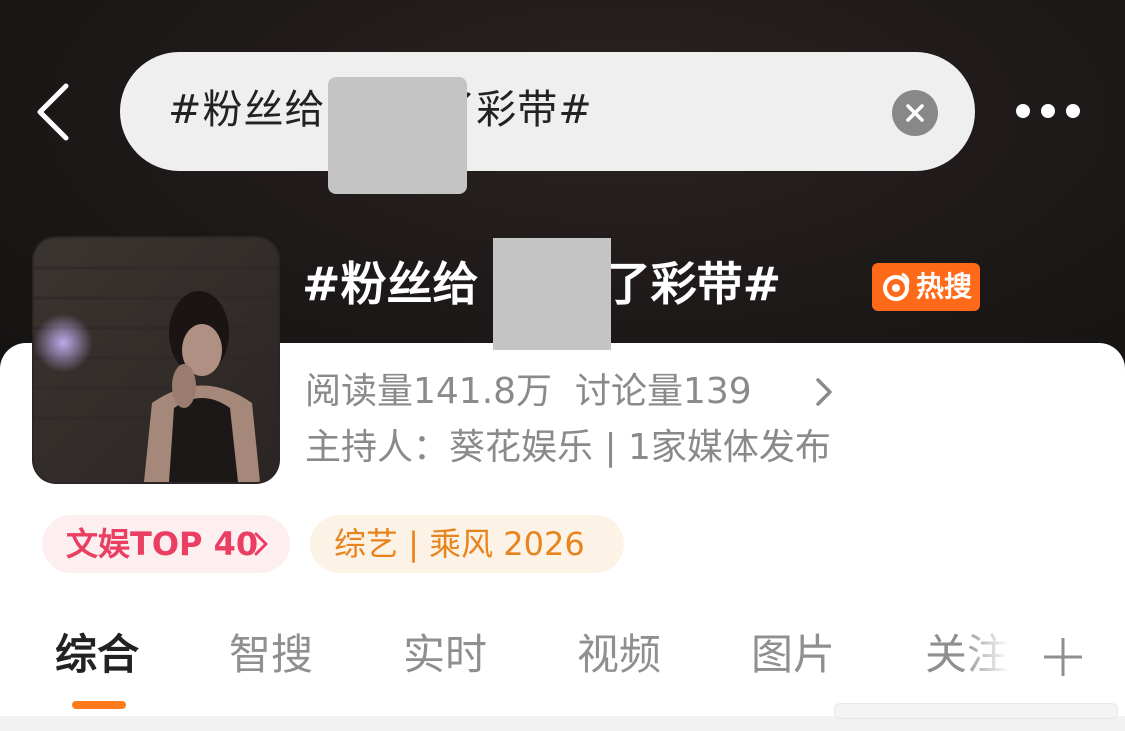 The height and width of the screenshot is (731, 1125). I want to click on back-button, so click(55, 112).